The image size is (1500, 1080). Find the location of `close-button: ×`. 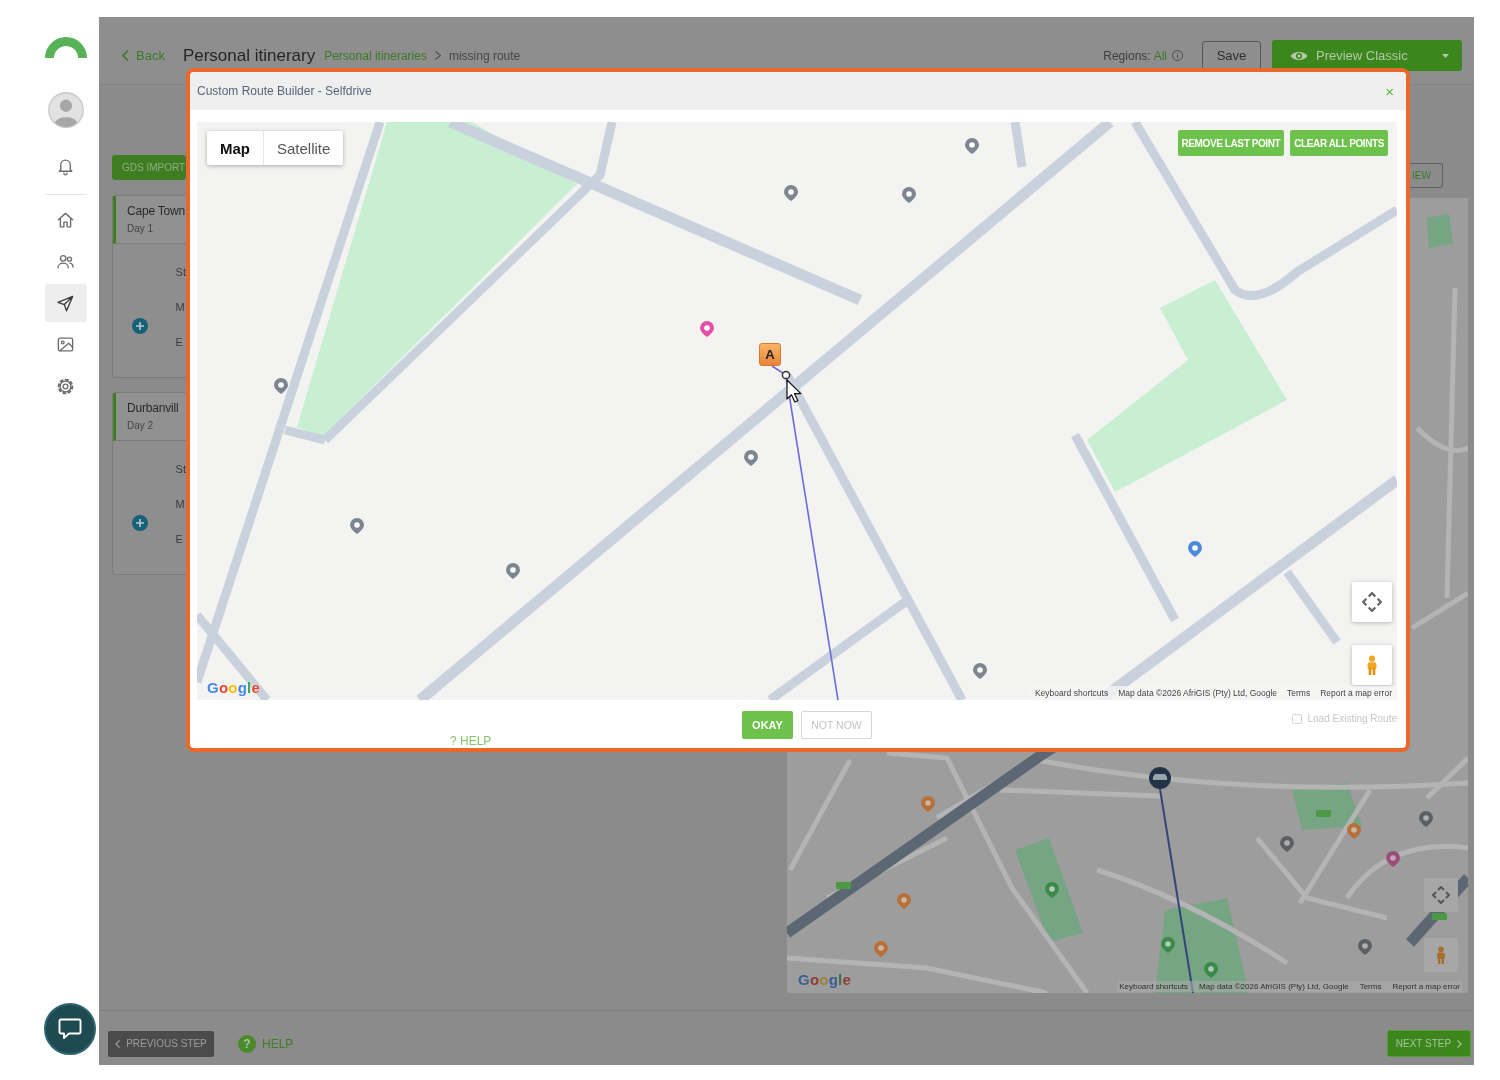

close-button: × is located at coordinates (1389, 91).